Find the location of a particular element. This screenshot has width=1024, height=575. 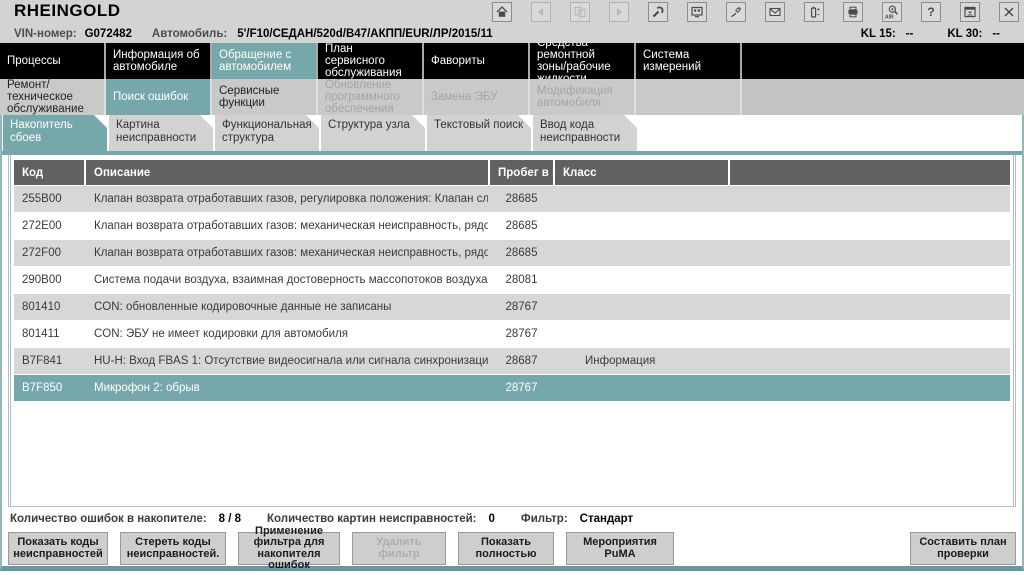

vehicle-label: Автомобиль: is located at coordinates (189, 33).